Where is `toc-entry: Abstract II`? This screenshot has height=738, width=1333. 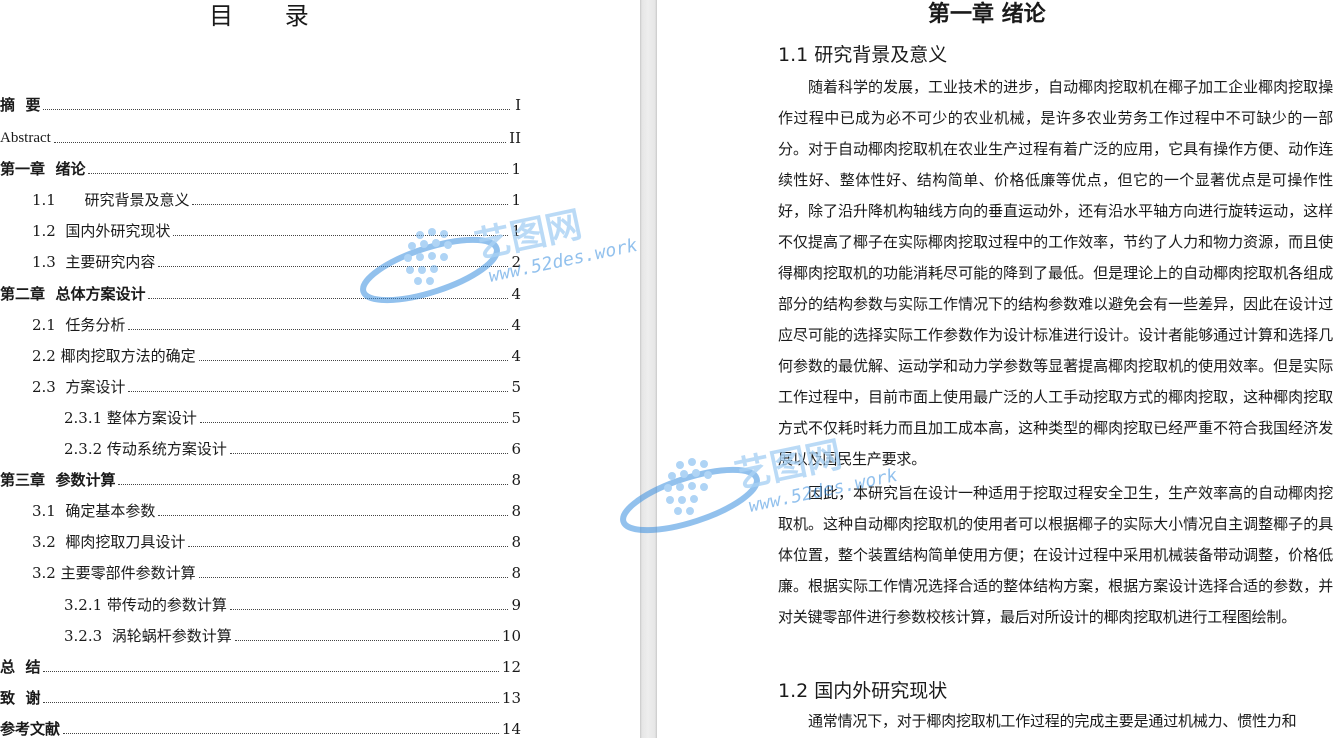 toc-entry: Abstract II is located at coordinates (260, 137).